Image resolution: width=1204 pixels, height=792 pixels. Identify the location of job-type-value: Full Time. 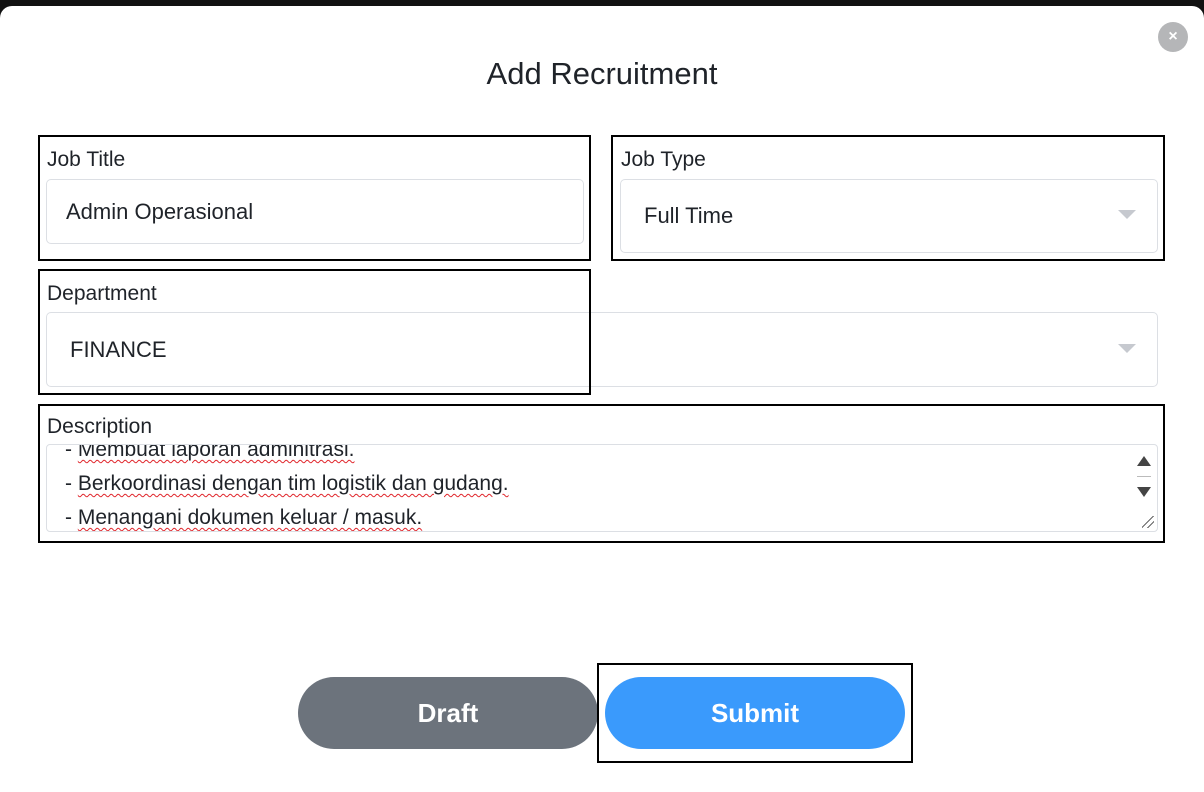
(689, 215).